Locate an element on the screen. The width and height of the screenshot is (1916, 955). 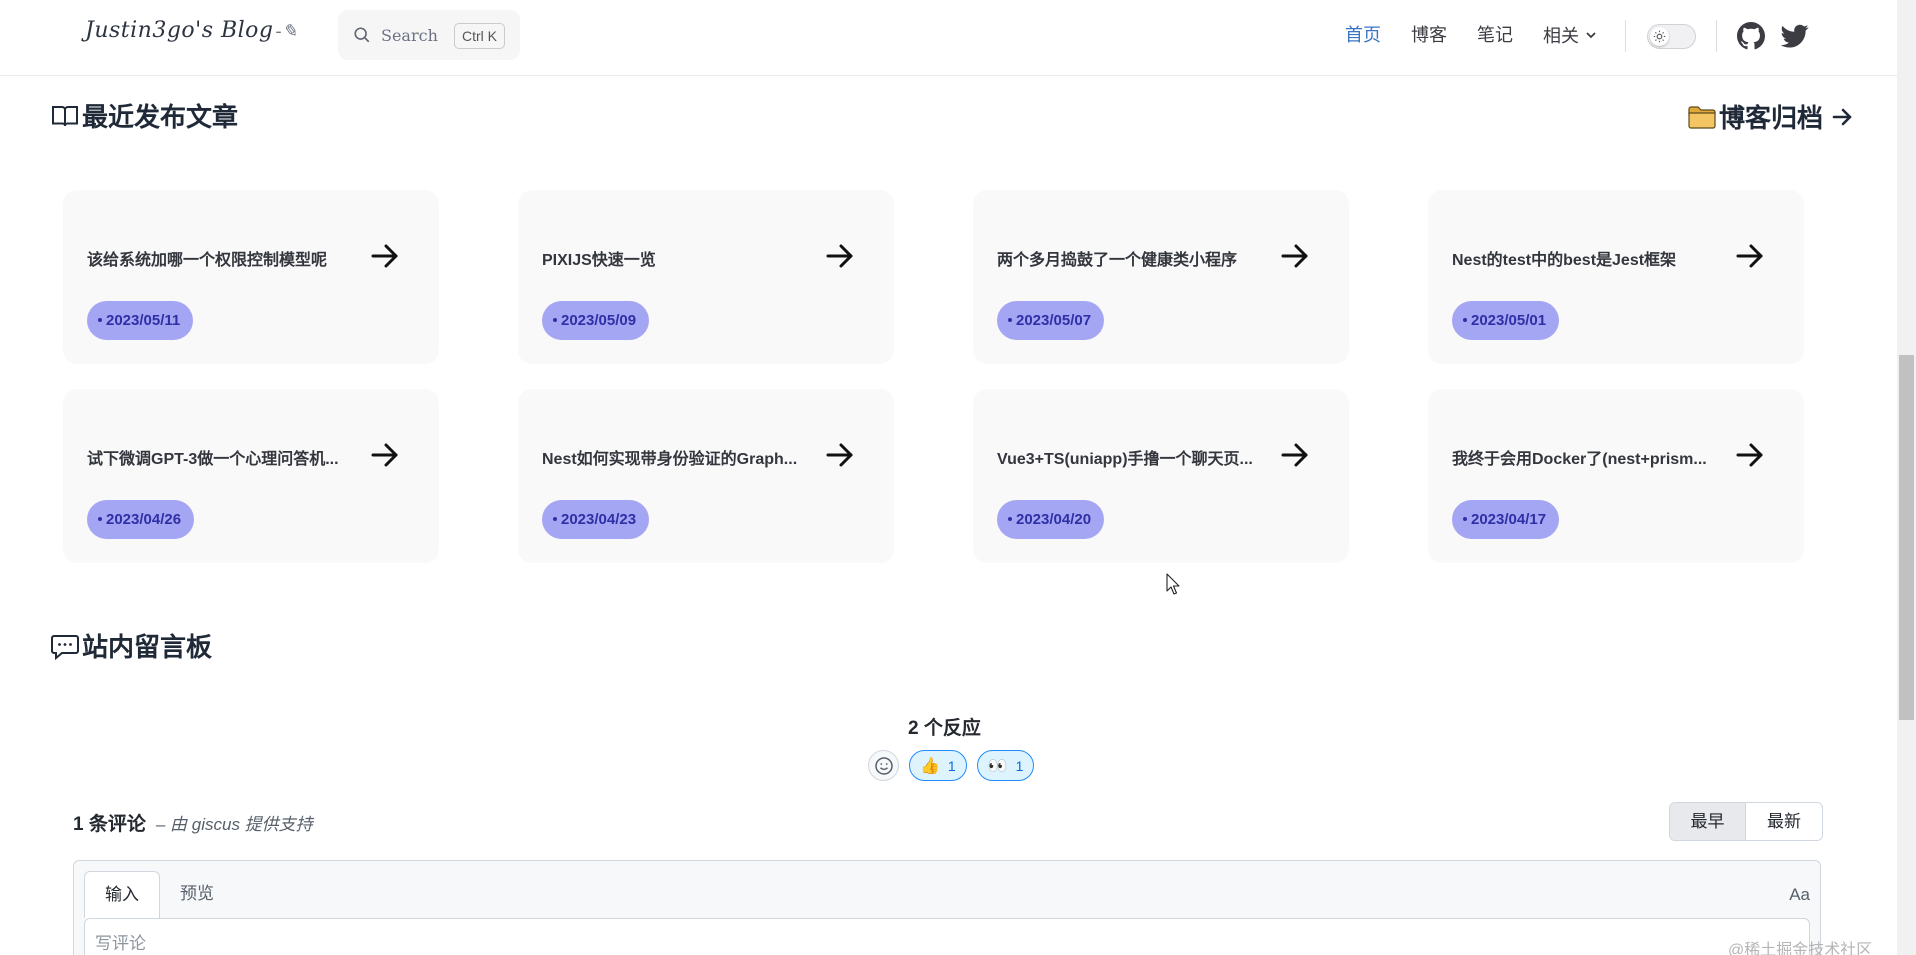
recent-posts-title: 最近发布文章 is located at coordinates (160, 117).